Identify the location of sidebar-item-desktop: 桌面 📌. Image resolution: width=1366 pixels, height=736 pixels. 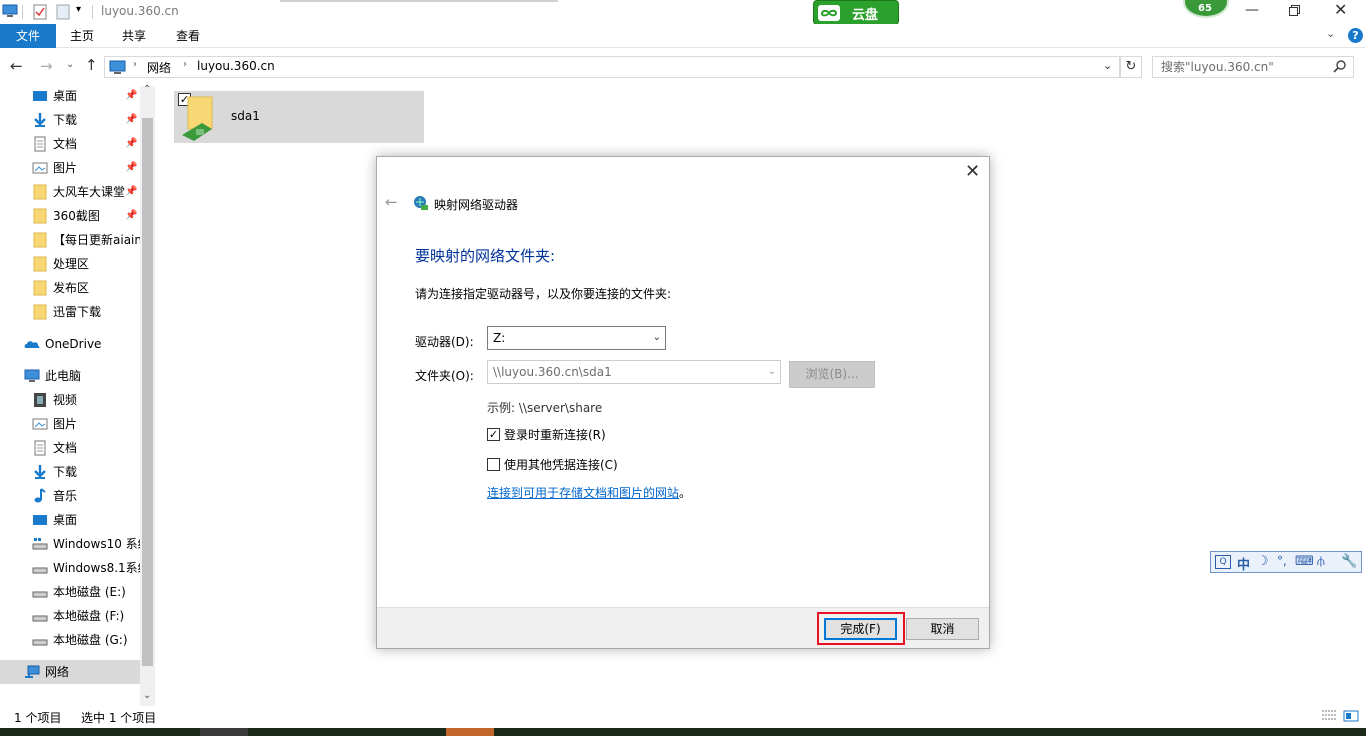
(70, 96).